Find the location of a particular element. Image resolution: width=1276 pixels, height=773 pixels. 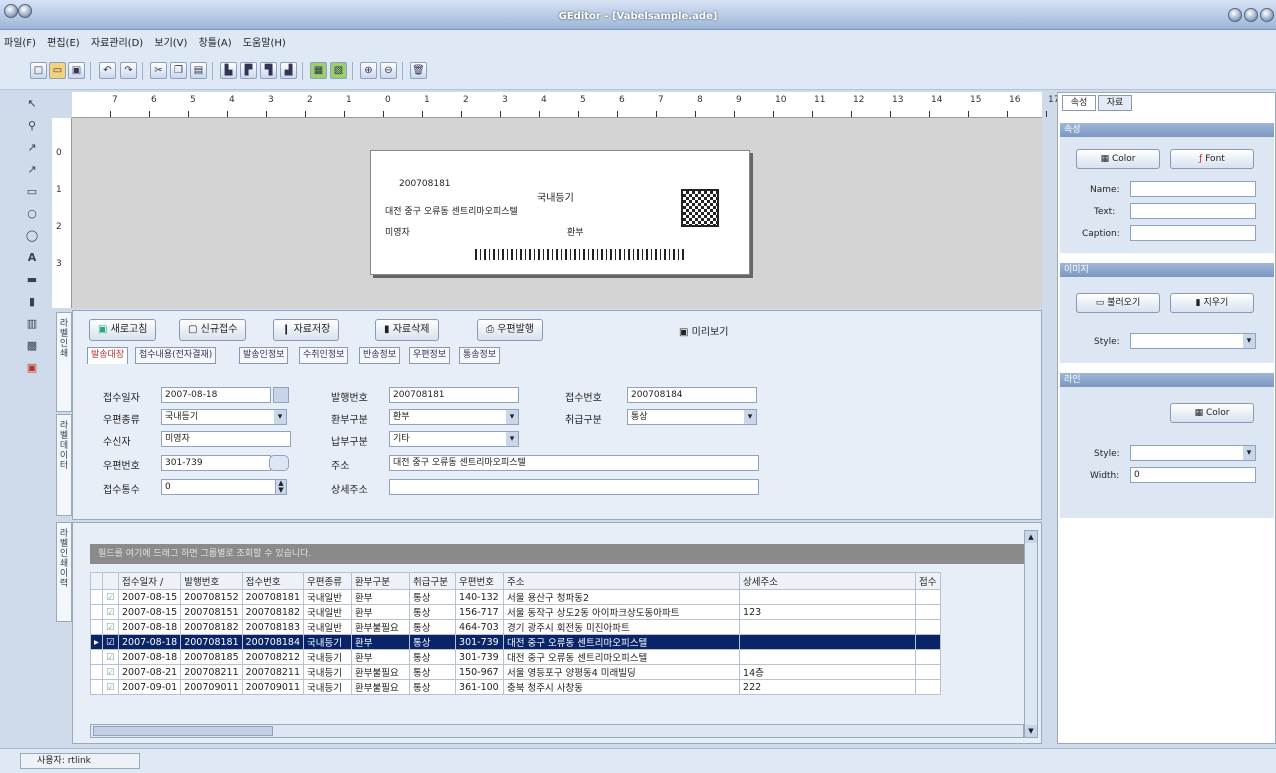

maximize-icon is located at coordinates (1251, 15).